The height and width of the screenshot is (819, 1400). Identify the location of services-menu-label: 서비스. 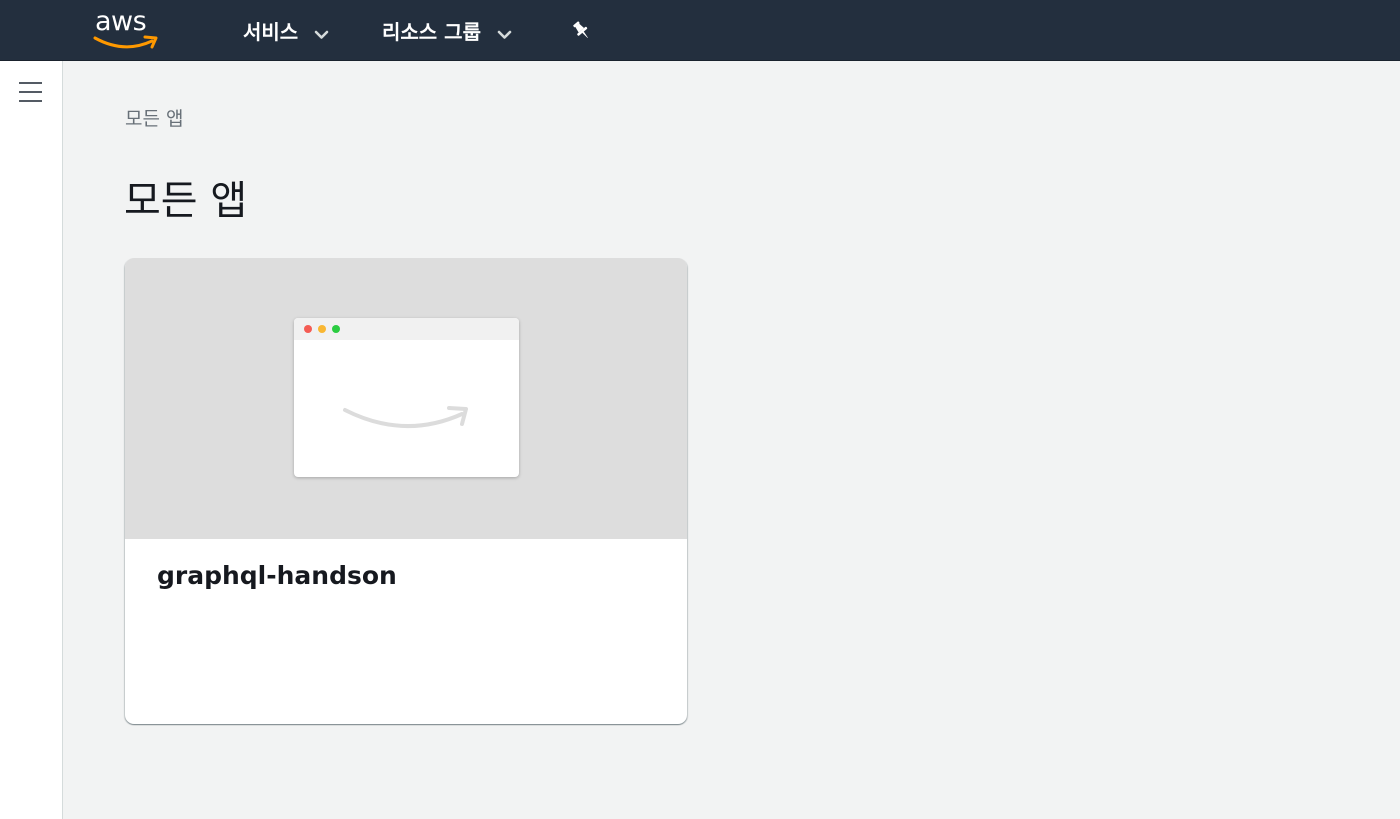
(271, 32).